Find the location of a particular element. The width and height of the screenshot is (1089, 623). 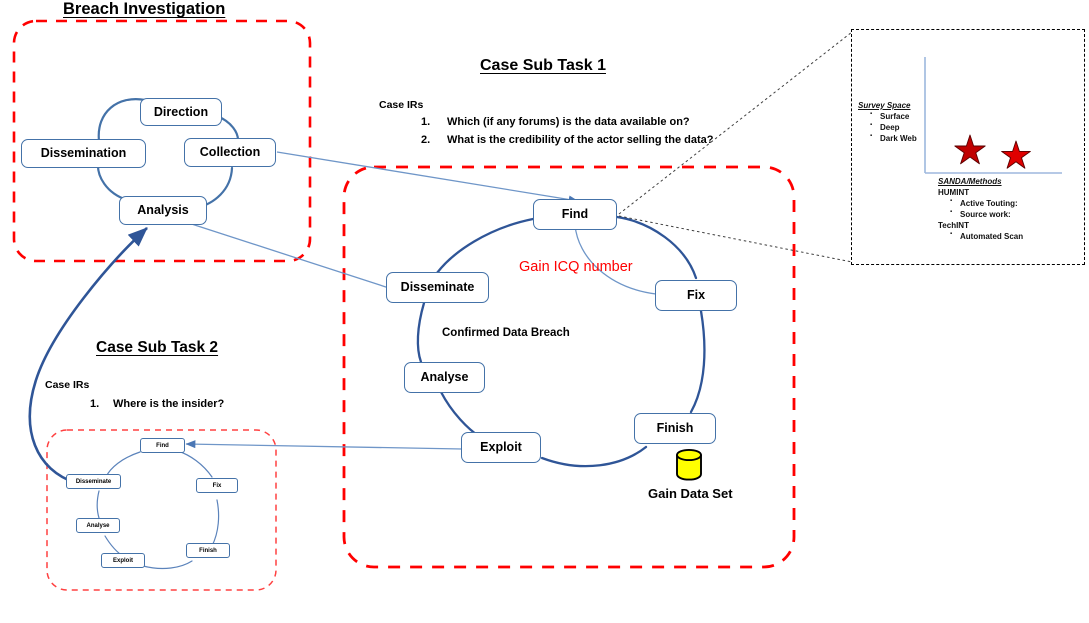

sanda-methods-heading: SANDA/Methods is located at coordinates (970, 181).